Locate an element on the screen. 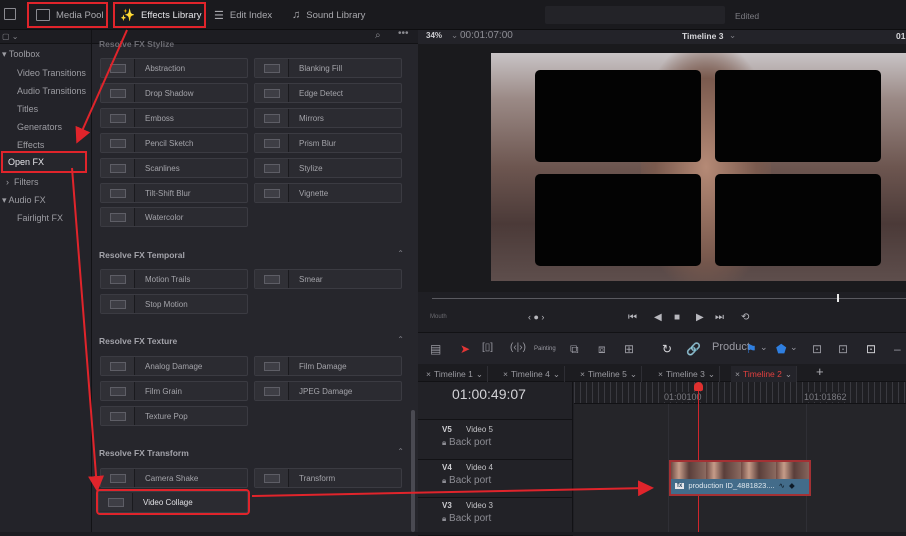 This screenshot has height=536, width=906. track-header-v5: V5 Video 5 🔒︎ Back port is located at coordinates (495, 441).